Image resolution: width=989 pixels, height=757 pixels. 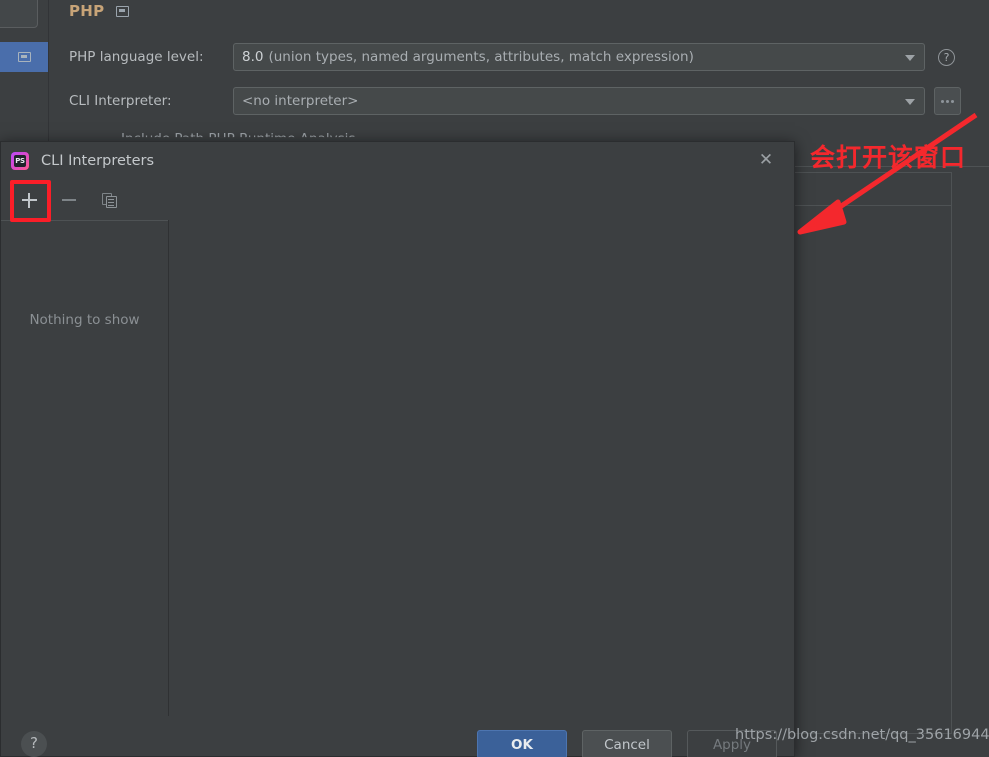 I want to click on remove-interpreter-button, so click(x=69, y=200).